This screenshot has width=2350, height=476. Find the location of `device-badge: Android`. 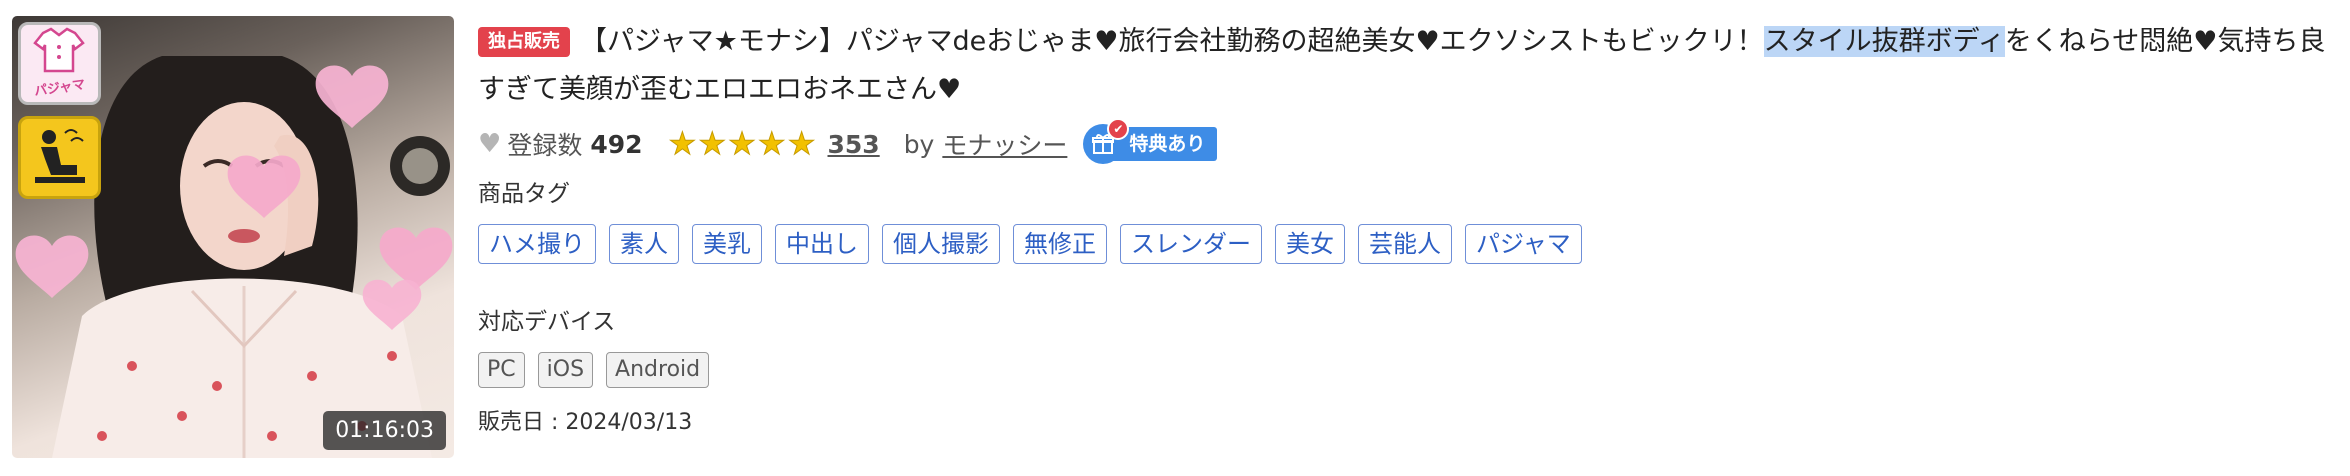

device-badge: Android is located at coordinates (658, 370).